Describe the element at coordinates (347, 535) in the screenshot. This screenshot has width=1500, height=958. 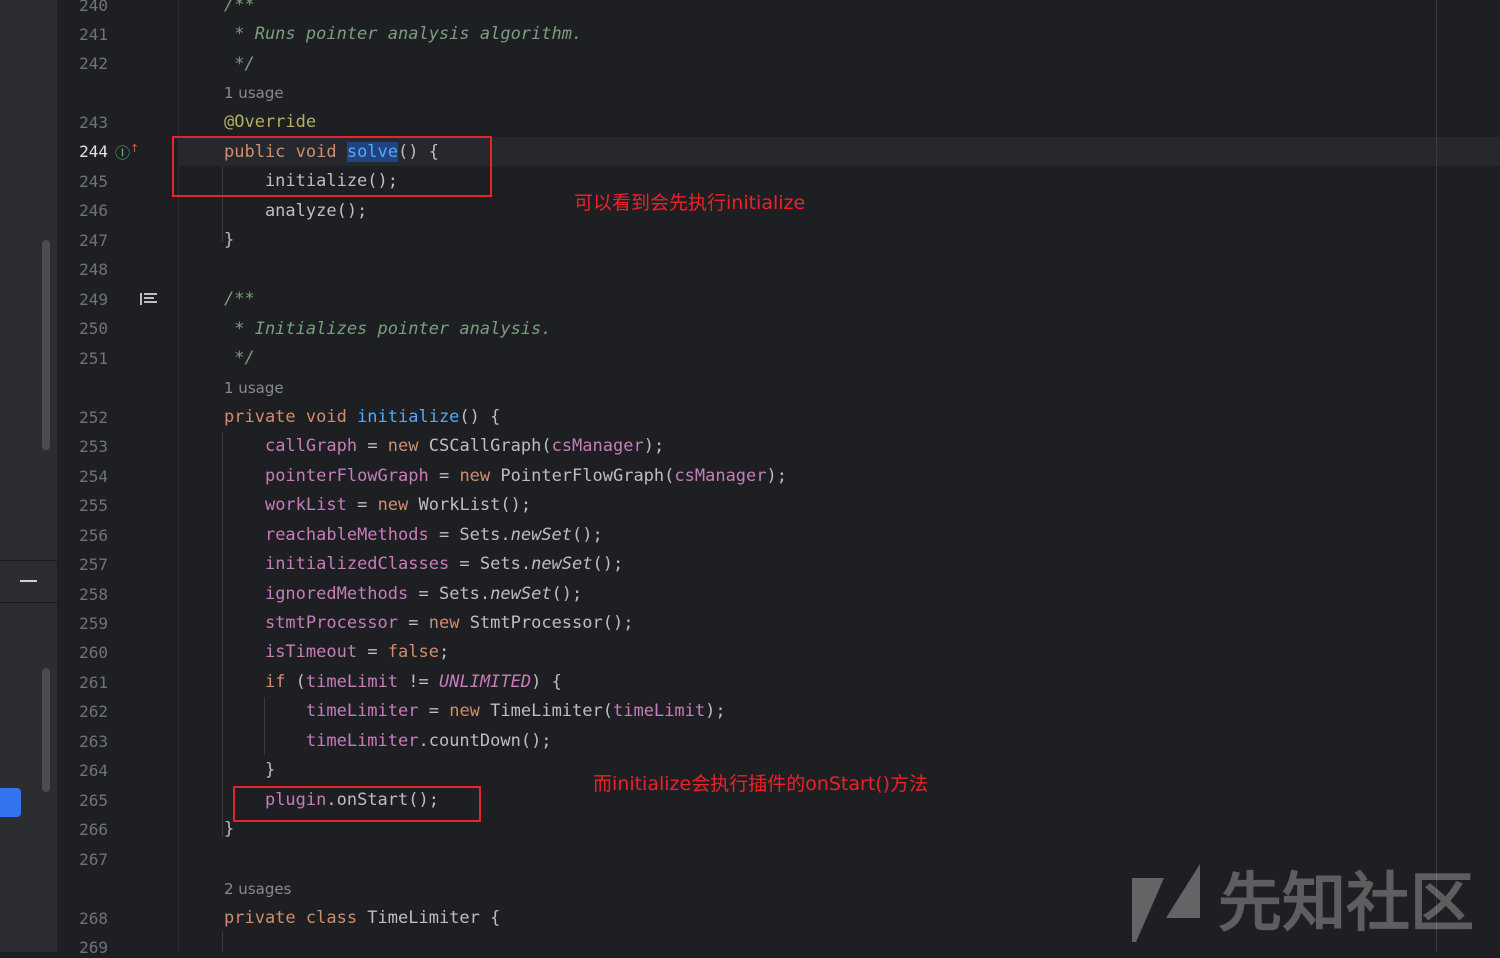
I see `field: reachableMethods` at that location.